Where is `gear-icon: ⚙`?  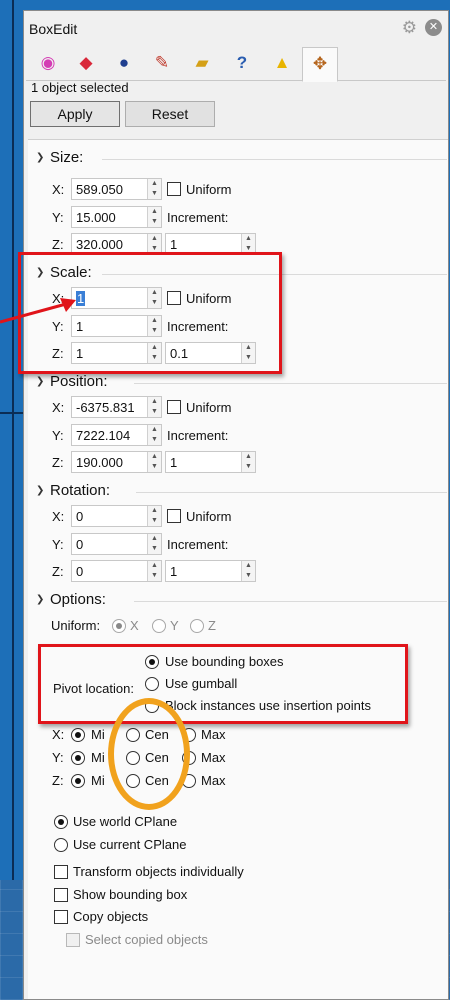
gear-icon: ⚙ is located at coordinates (409, 28).